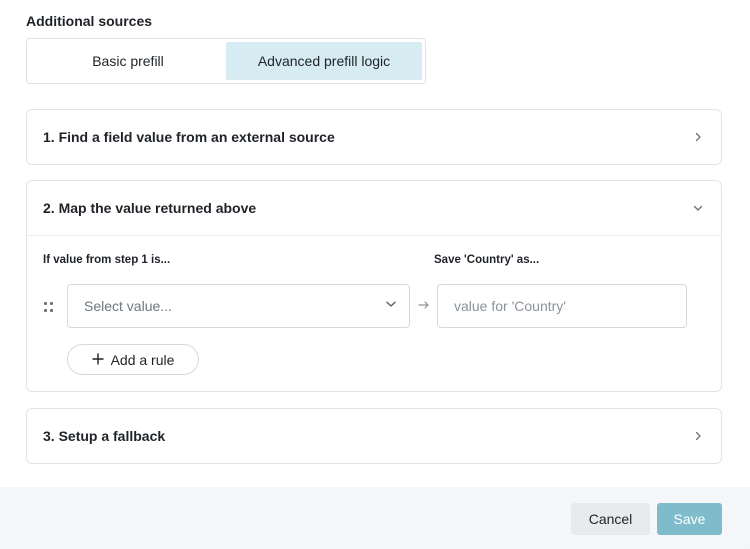  I want to click on step-3-card: 3. Setup a fallback, so click(374, 436).